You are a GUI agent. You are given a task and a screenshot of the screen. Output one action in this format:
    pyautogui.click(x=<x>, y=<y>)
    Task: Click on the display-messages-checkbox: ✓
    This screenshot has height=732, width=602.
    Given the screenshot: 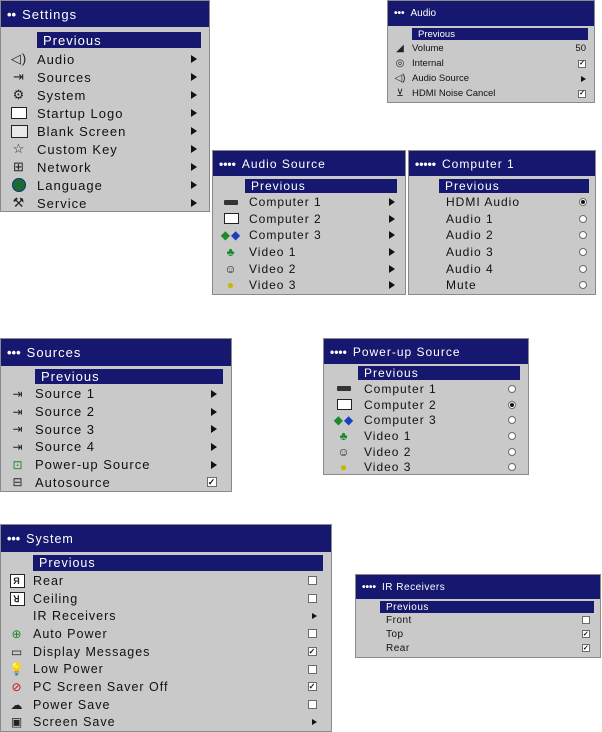 What is the action you would take?
    pyautogui.click(x=312, y=652)
    